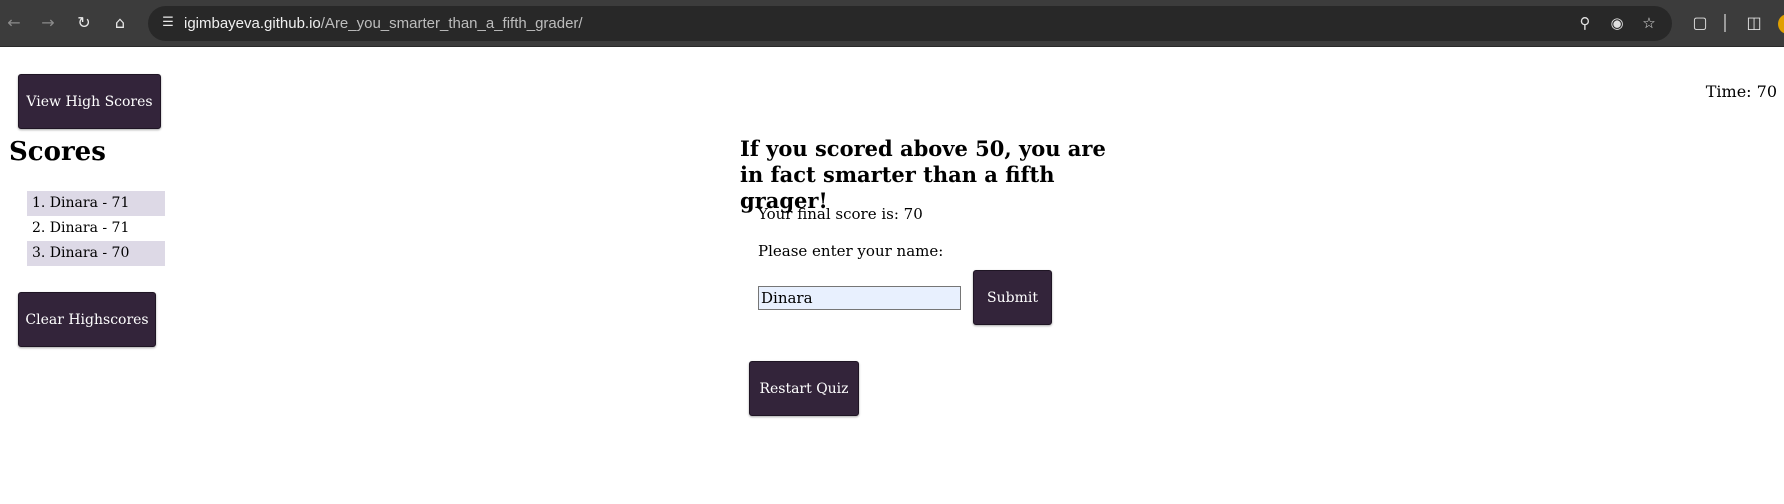 The width and height of the screenshot is (1784, 504). Describe the element at coordinates (1617, 23) in the screenshot. I see `eye-icon: ◉` at that location.